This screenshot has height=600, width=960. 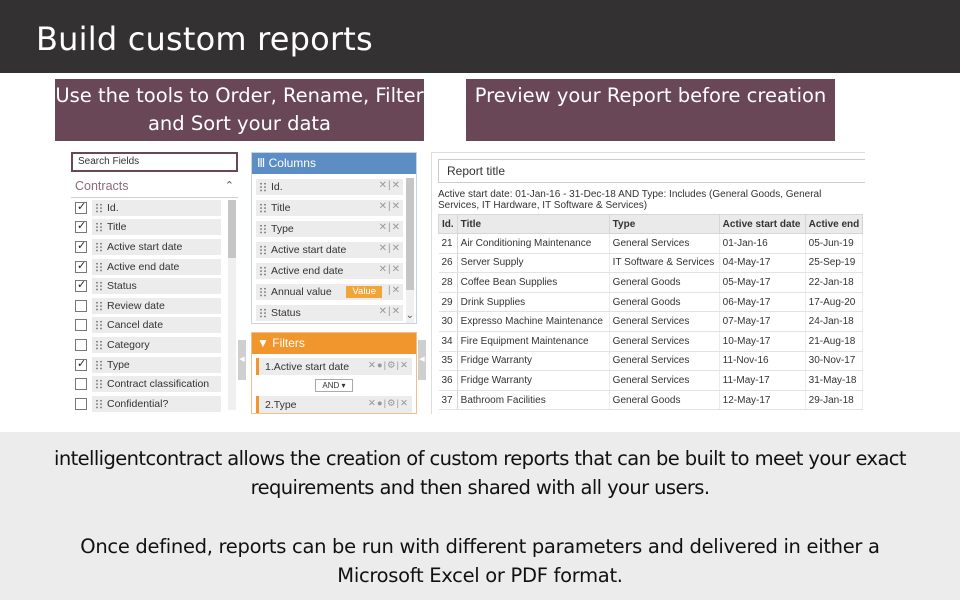 What do you see at coordinates (334, 366) in the screenshot?
I see `filter-item: 1.Active start date ✕●|⚙|✕` at bounding box center [334, 366].